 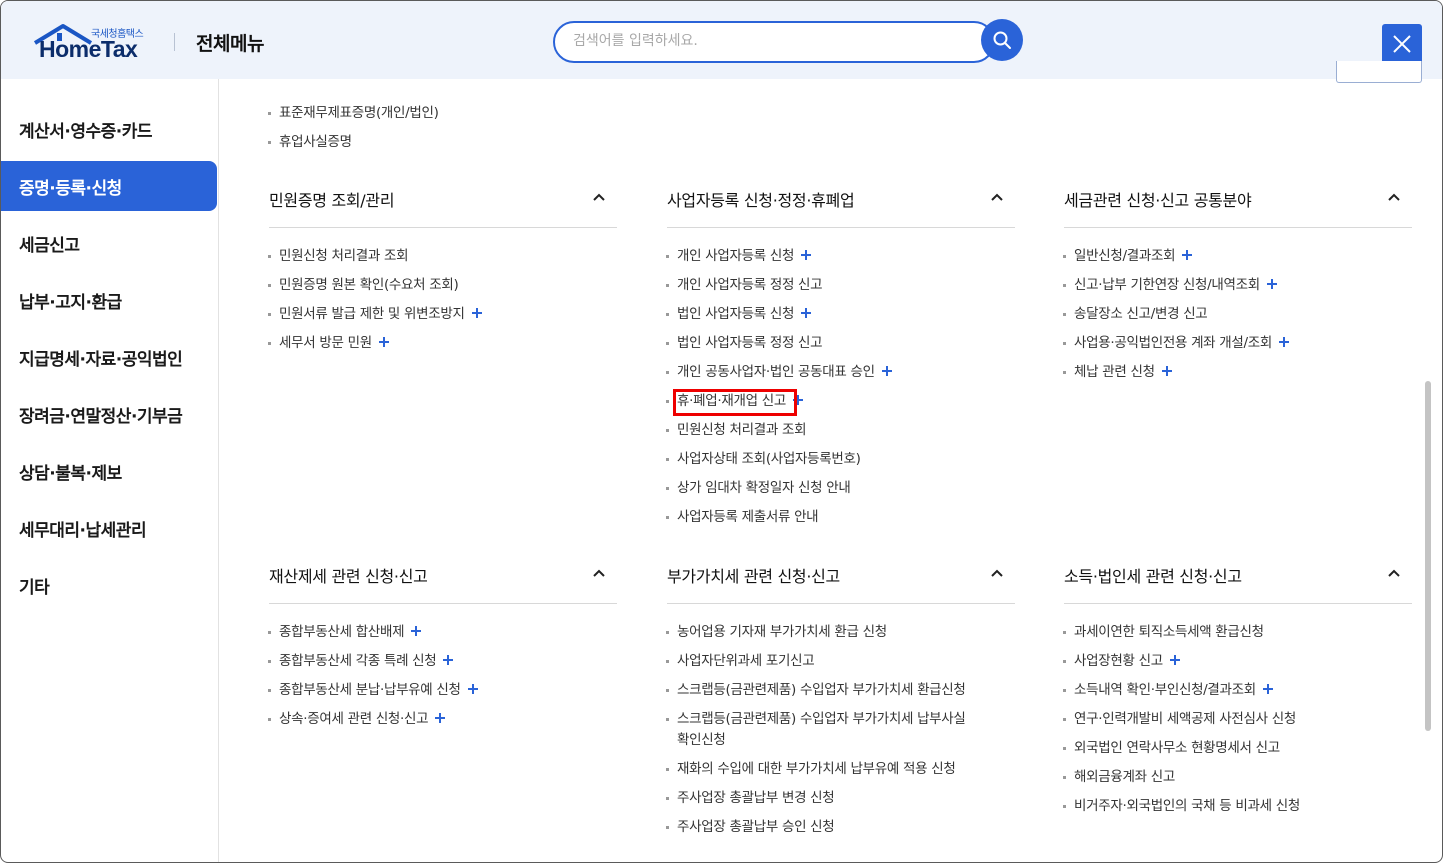 What do you see at coordinates (763, 459) in the screenshot?
I see `menu-item: 사업자상태 조회(사업자등록번호)` at bounding box center [763, 459].